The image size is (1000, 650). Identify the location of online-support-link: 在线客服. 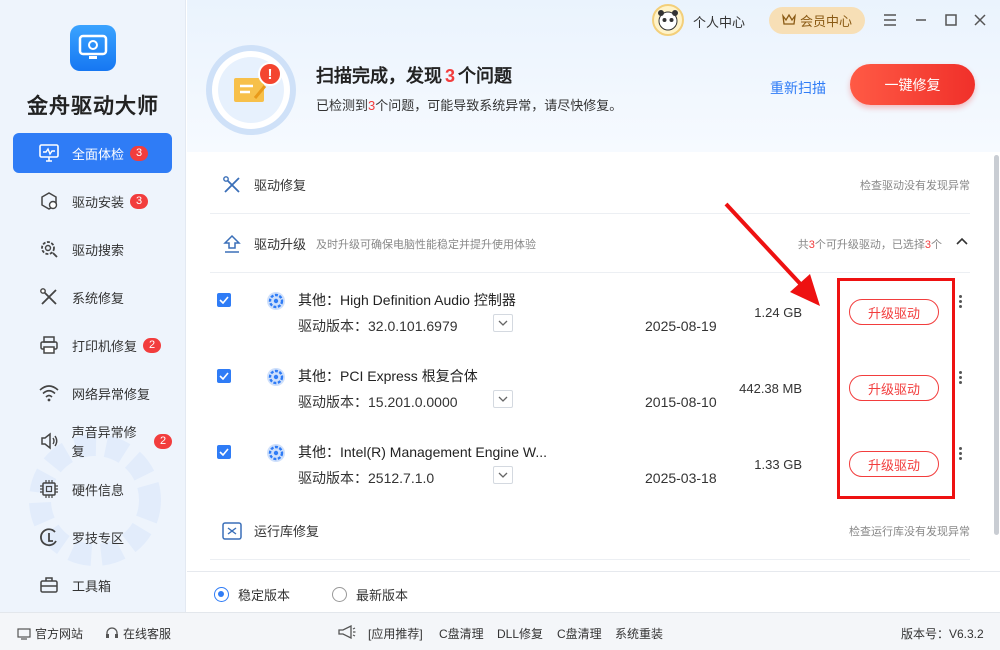
(138, 633).